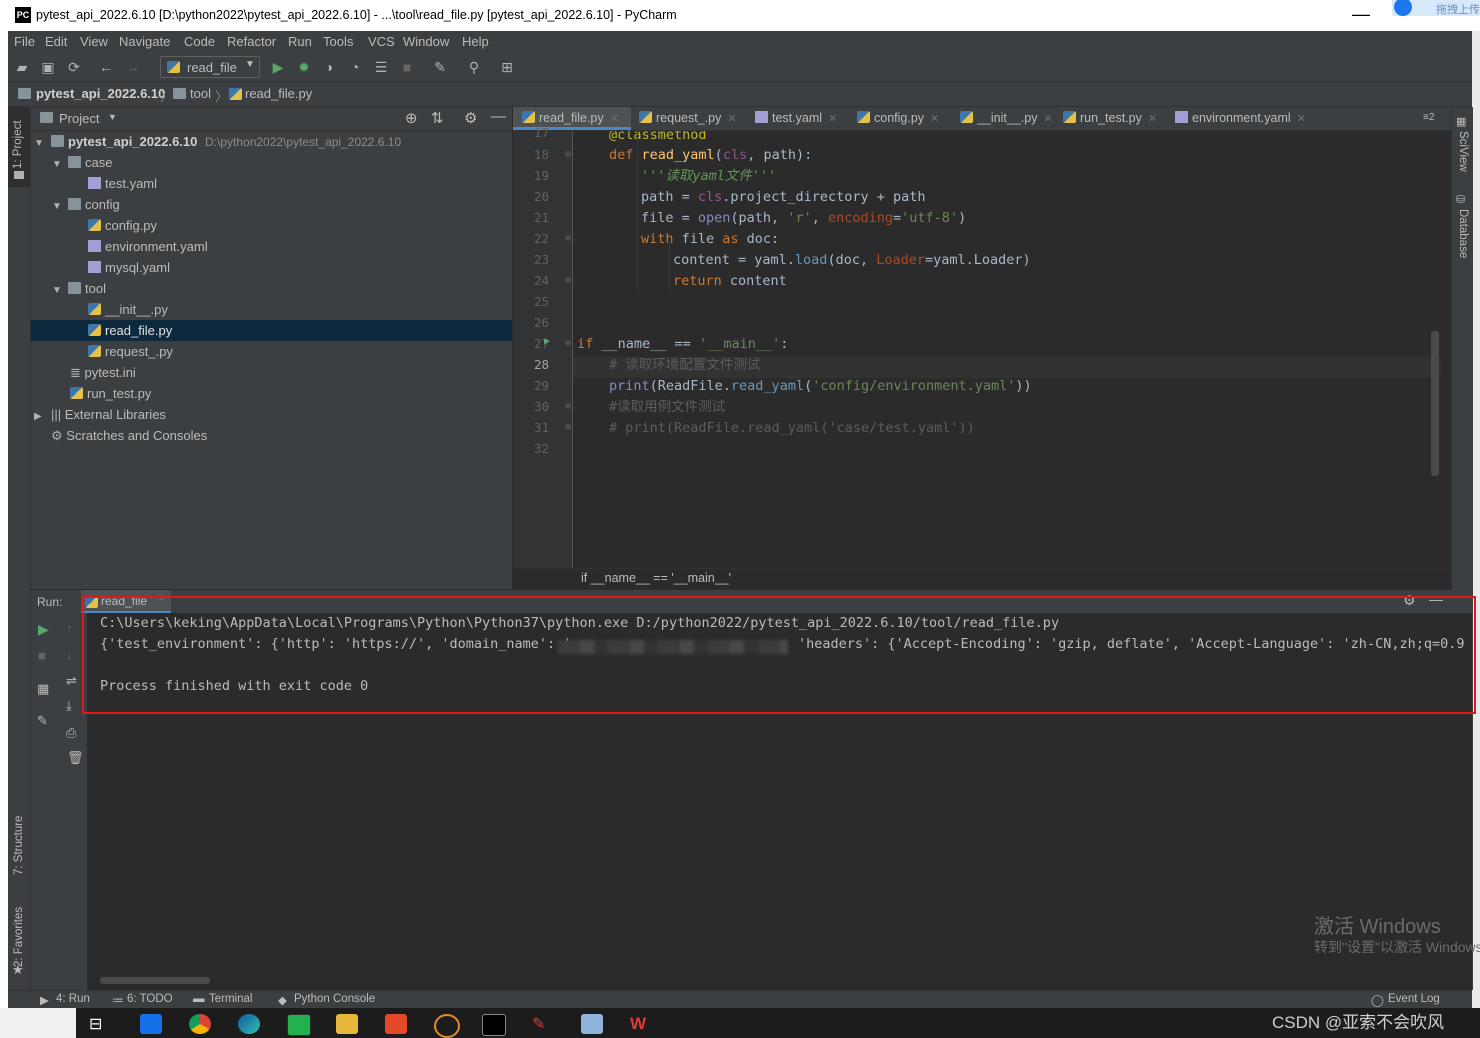  Describe the element at coordinates (19, 147) in the screenshot. I see `project-tool-tab: 1: Project` at that location.